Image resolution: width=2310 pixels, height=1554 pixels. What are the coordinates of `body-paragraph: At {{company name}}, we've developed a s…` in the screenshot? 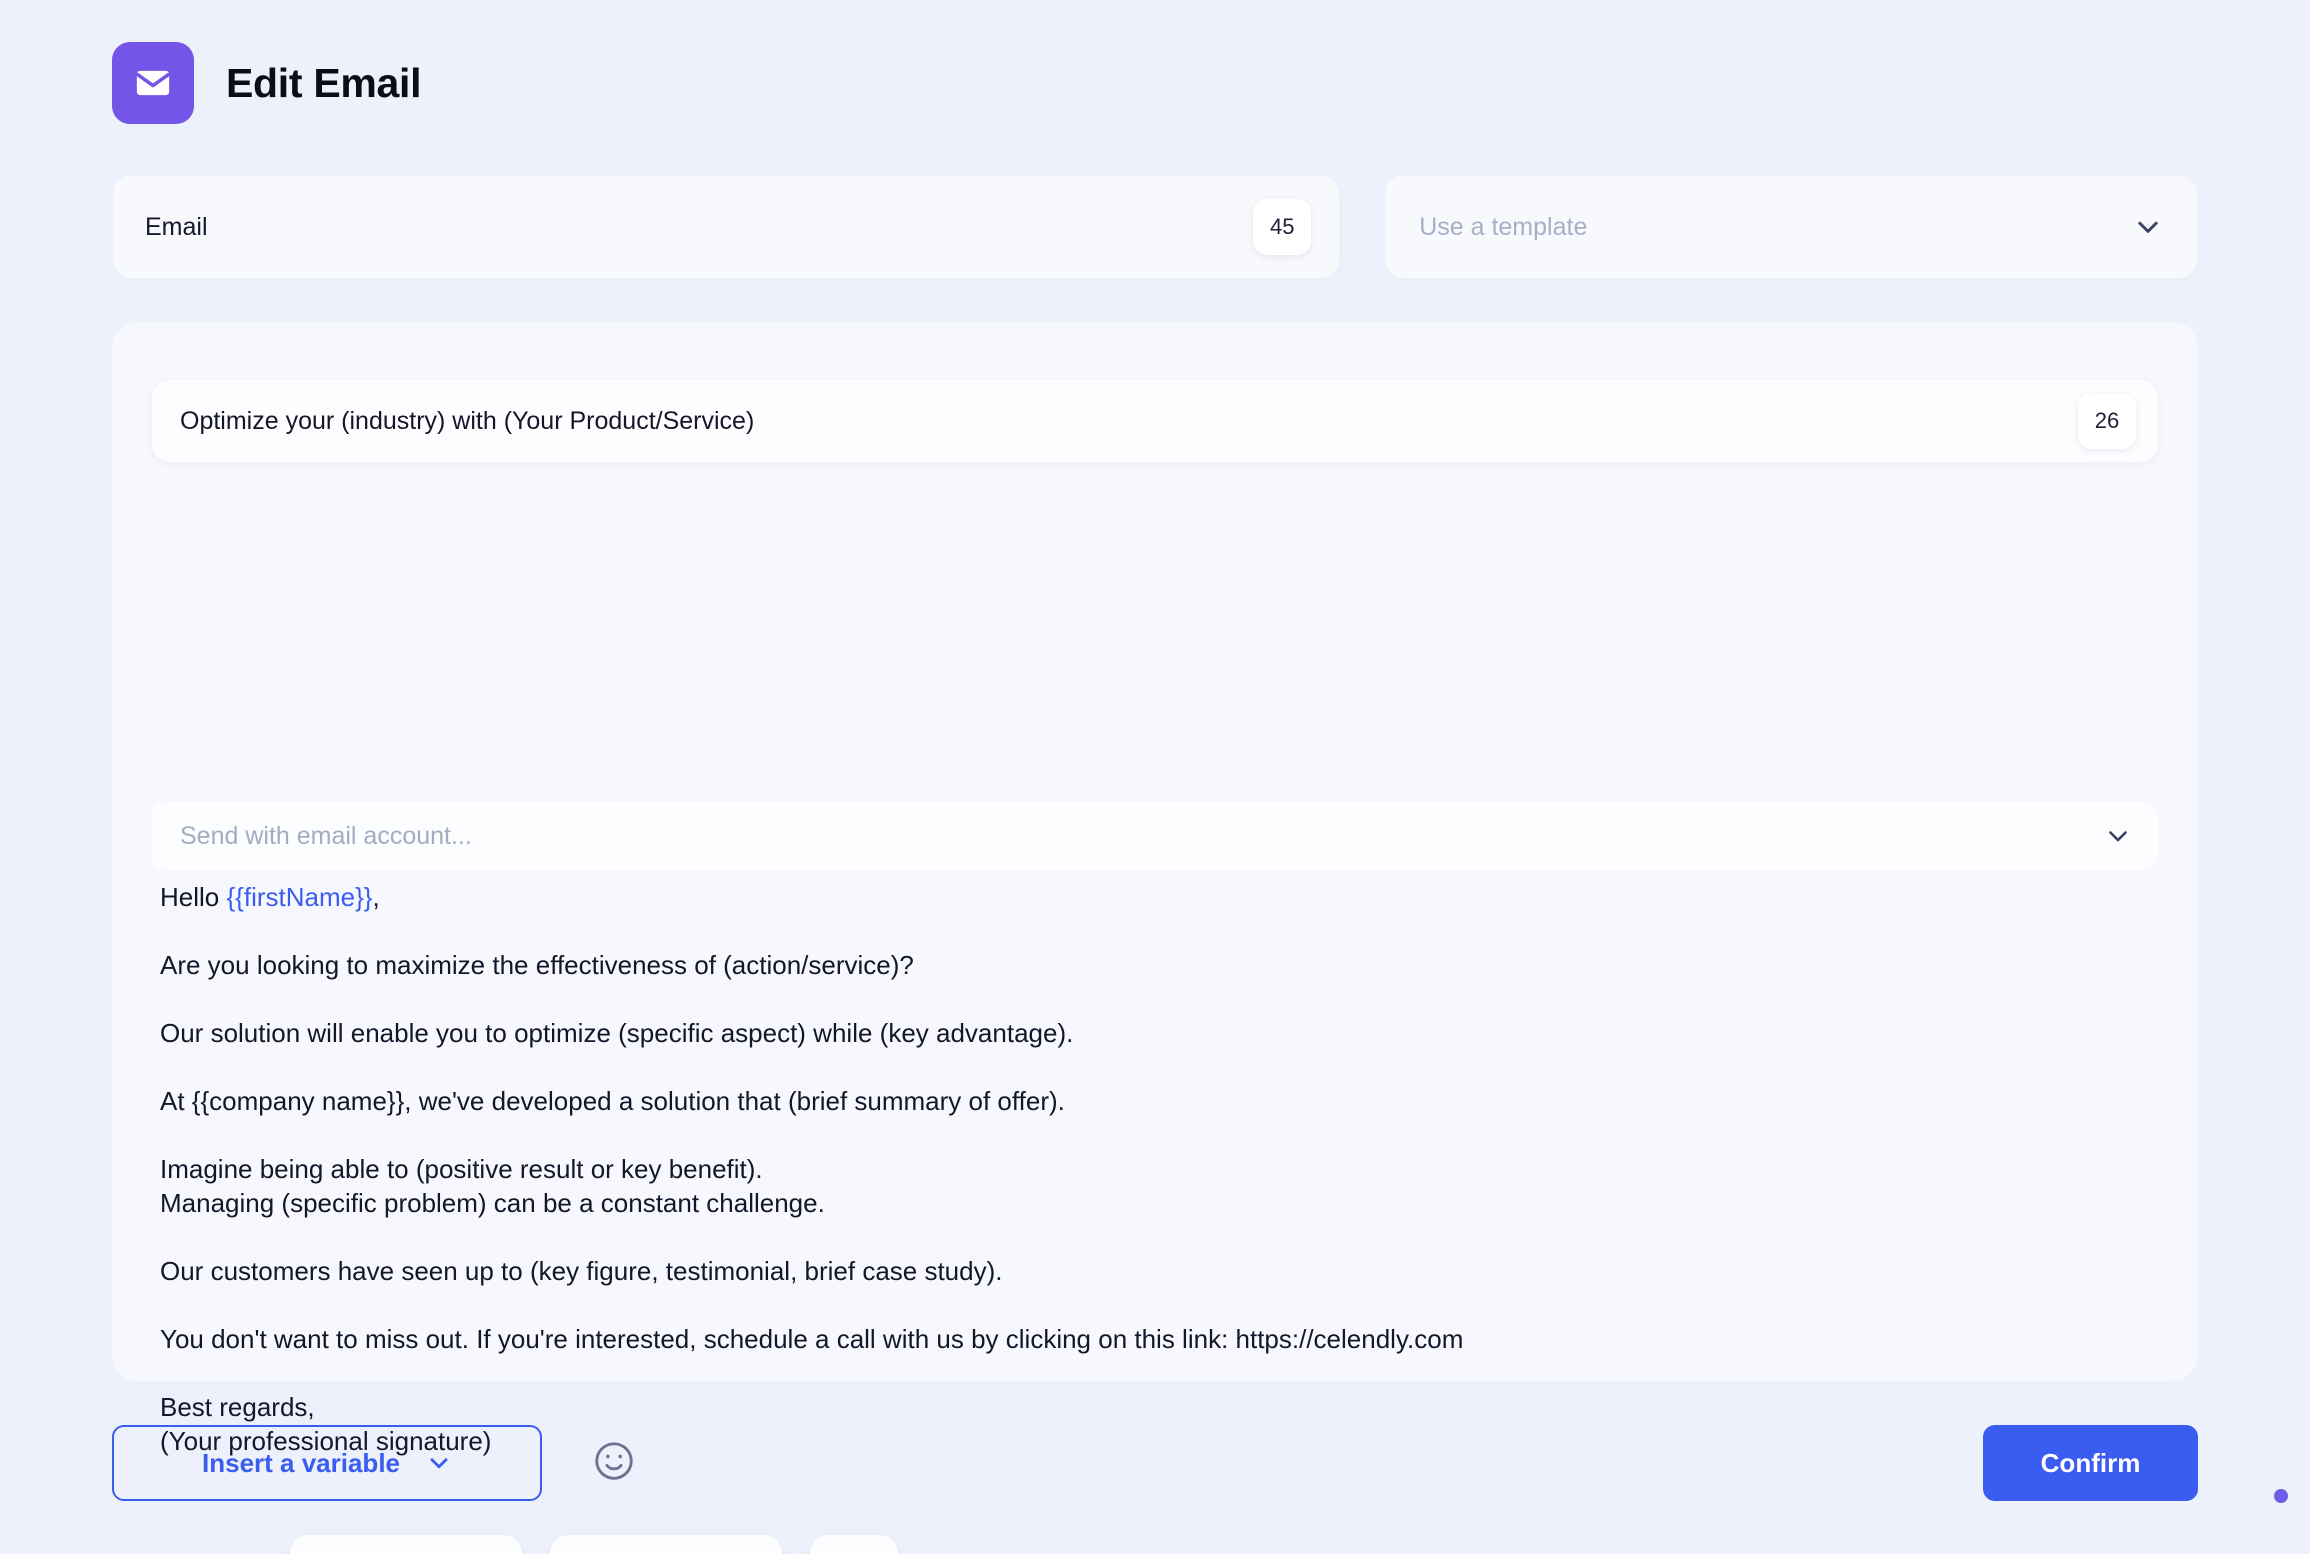 It's located at (612, 1101).